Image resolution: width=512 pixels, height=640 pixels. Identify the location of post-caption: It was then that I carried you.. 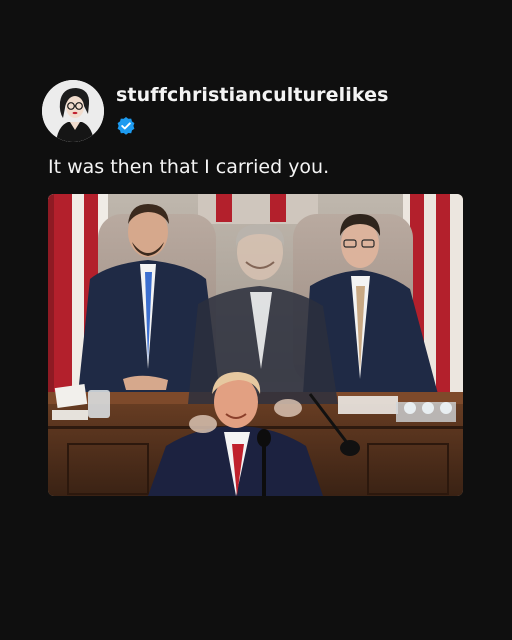
(189, 167).